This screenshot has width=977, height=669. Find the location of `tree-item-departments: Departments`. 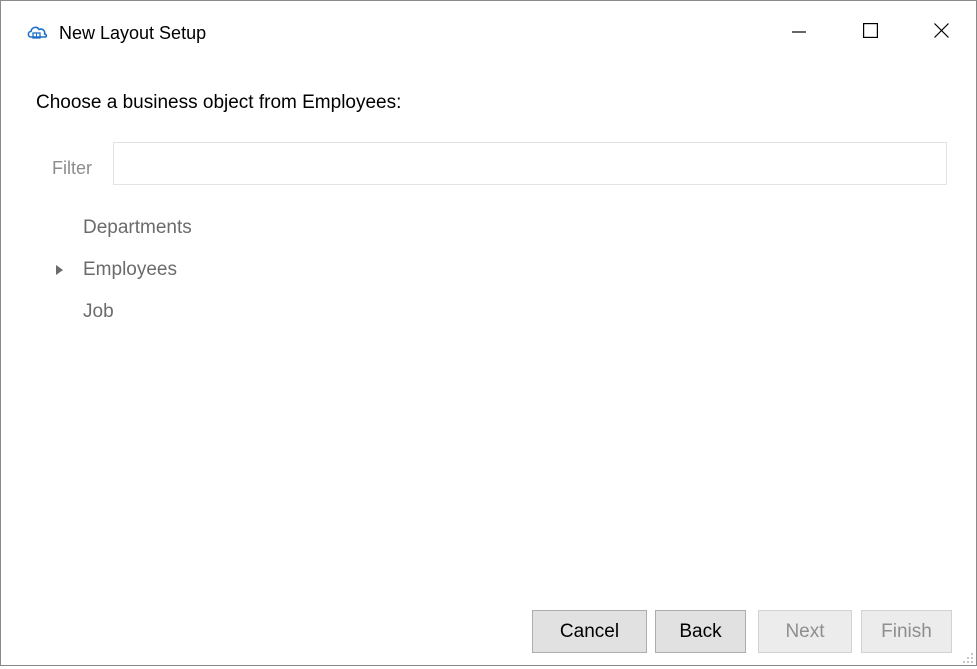

tree-item-departments: Departments is located at coordinates (123, 228).